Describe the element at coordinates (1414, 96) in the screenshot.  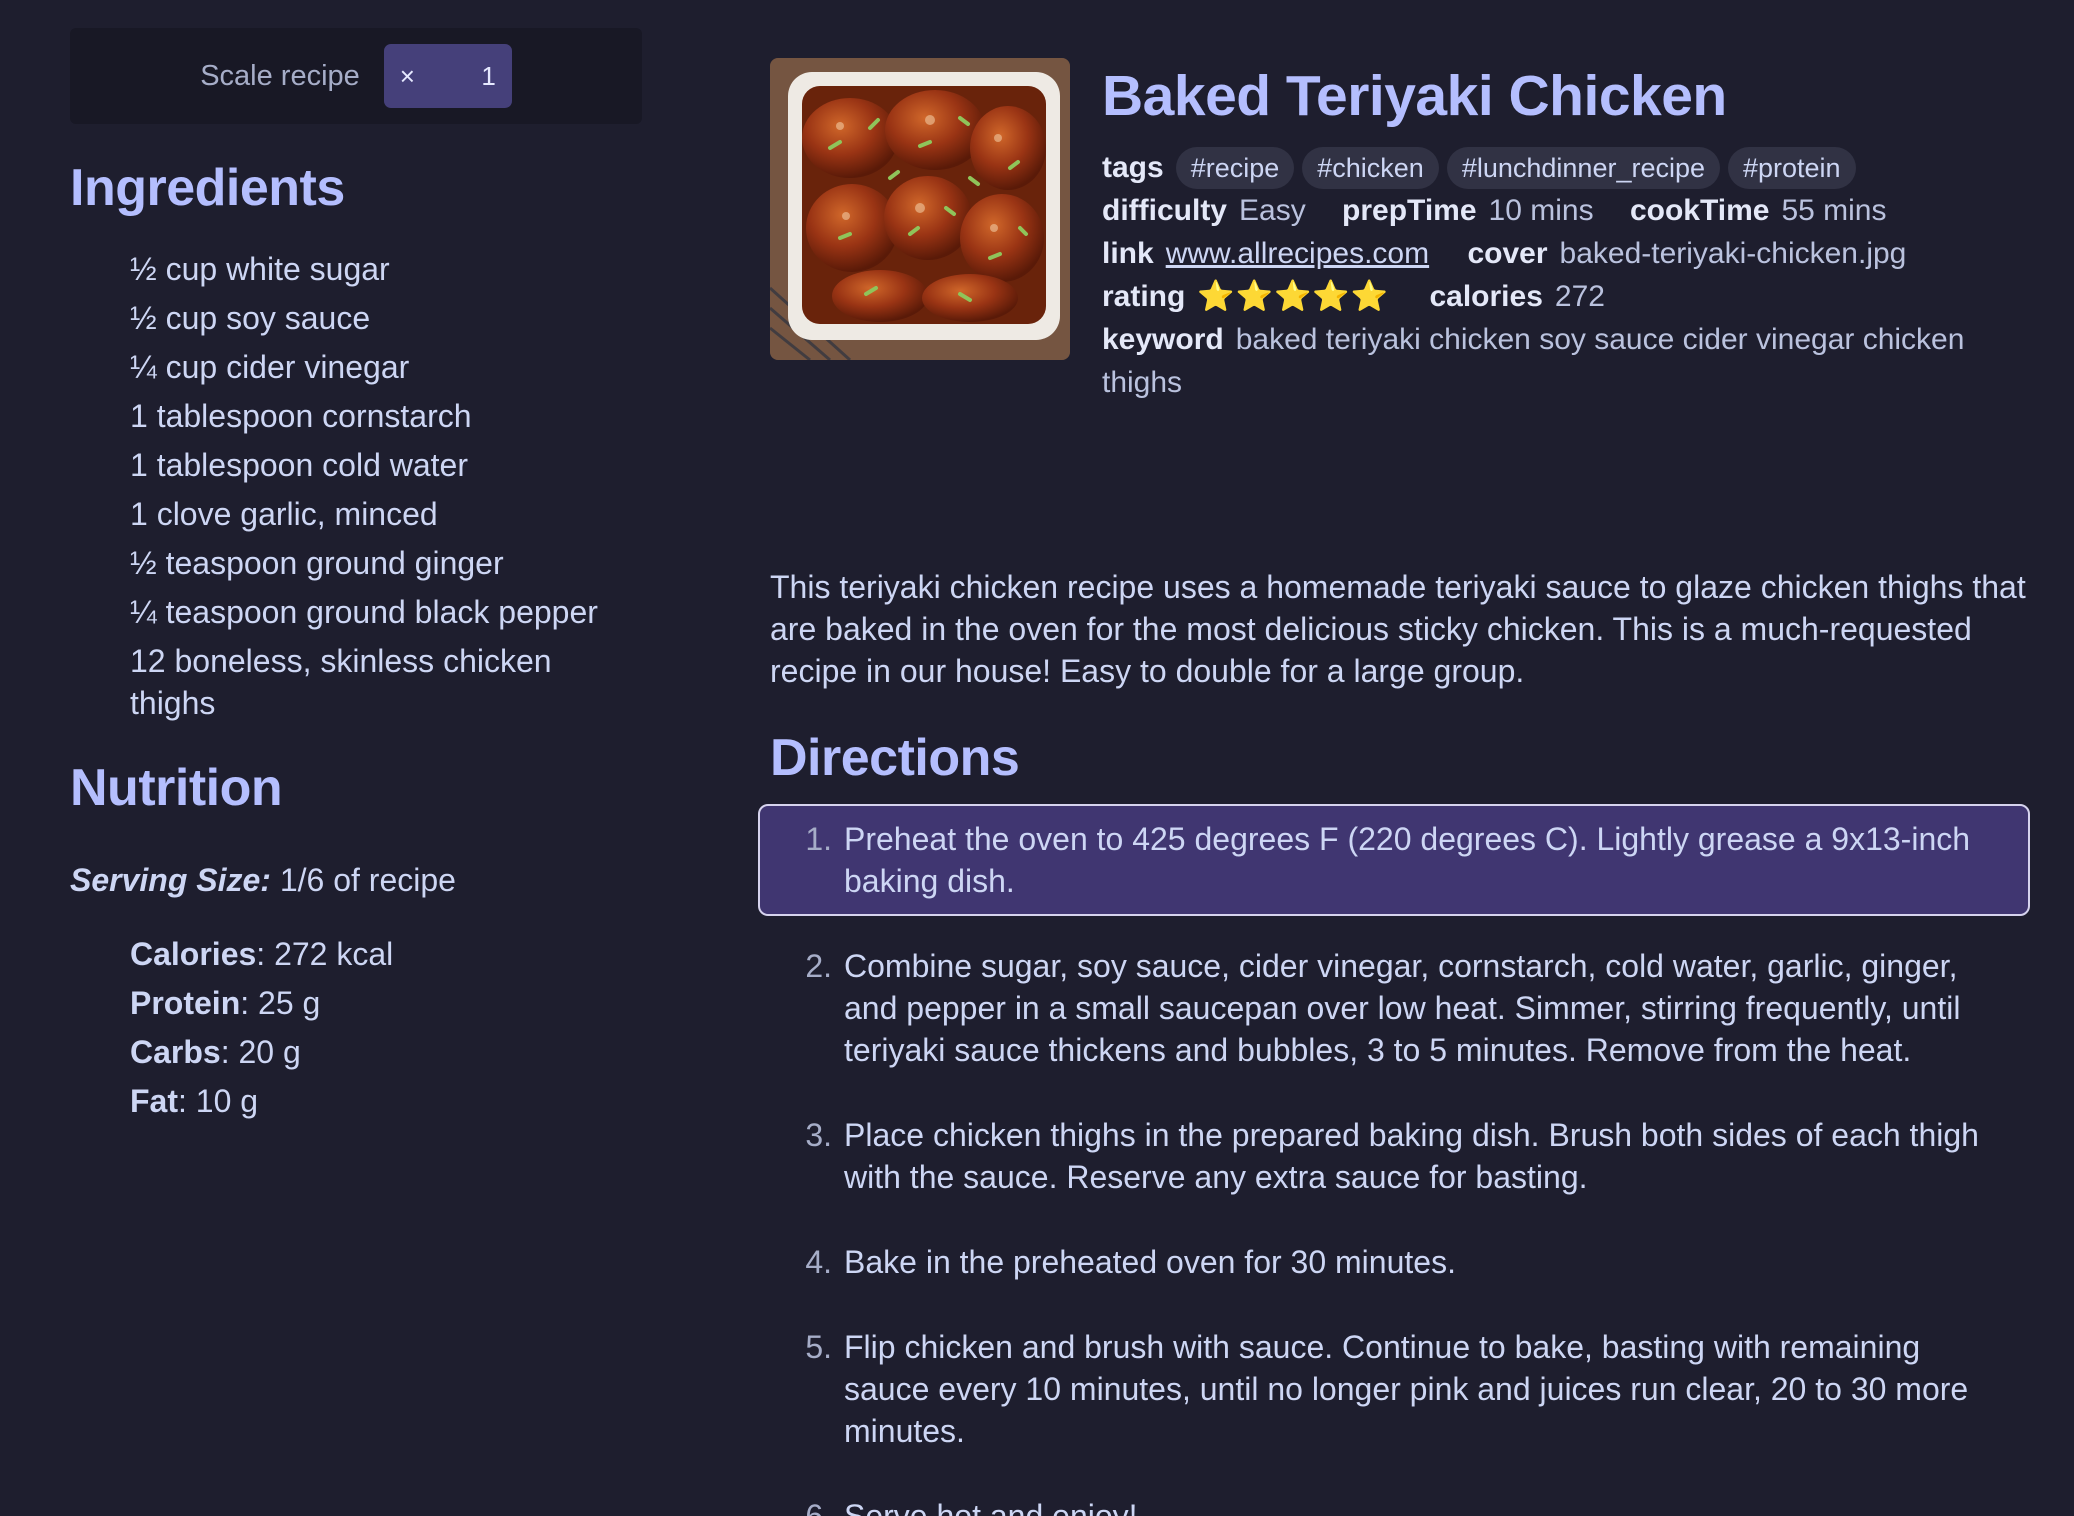
I see `recipe-title: Baked Teriyaki Chicken` at that location.